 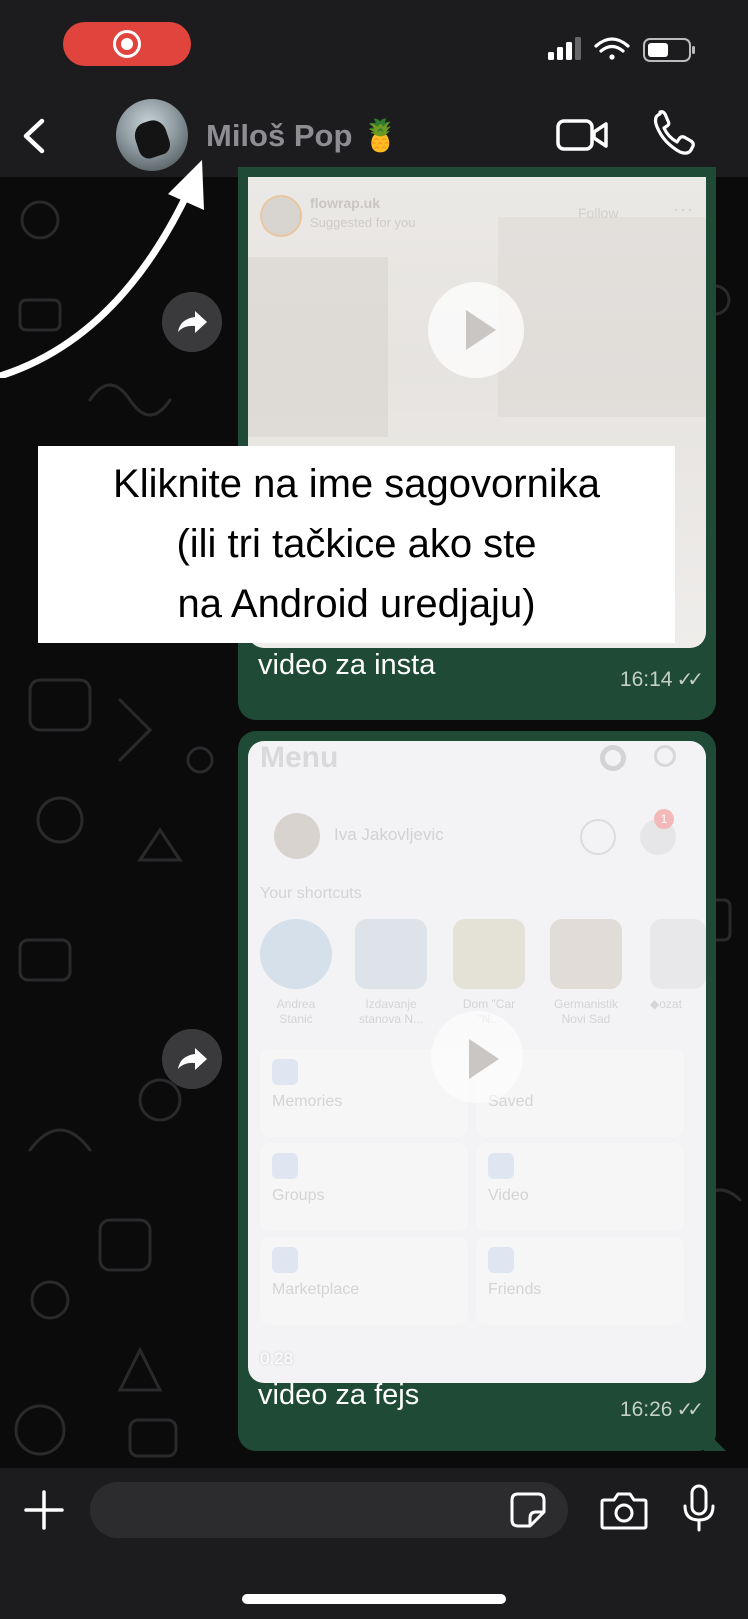 I want to click on profile-name: Iva Jakovljevic, so click(x=389, y=834).